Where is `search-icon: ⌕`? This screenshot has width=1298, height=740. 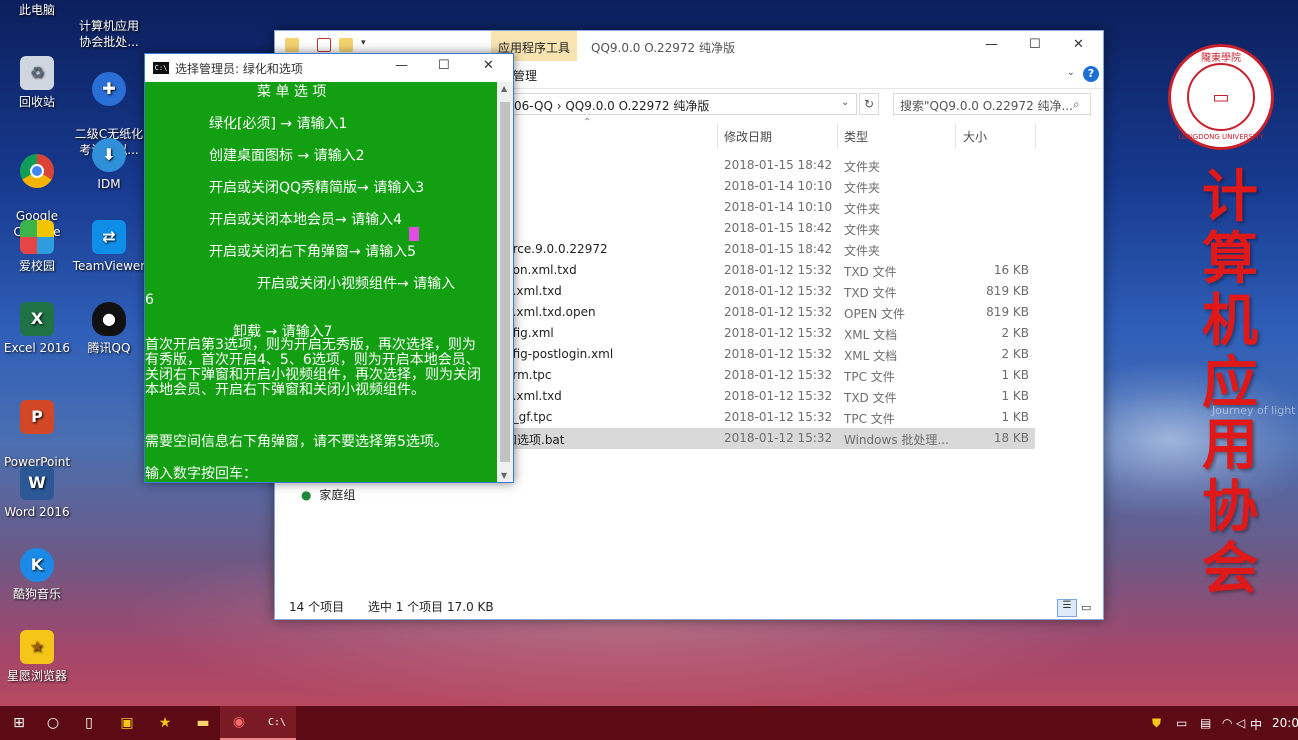 search-icon: ⌕ is located at coordinates (1076, 104).